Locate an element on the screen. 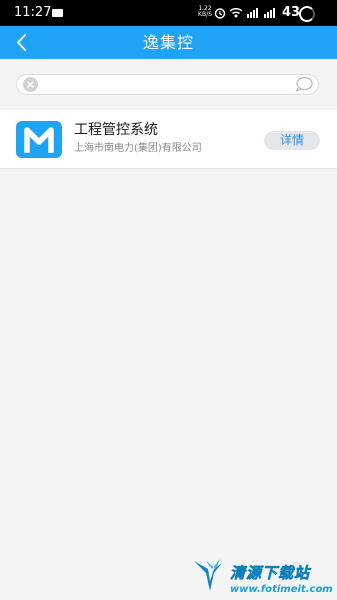 The width and height of the screenshot is (337, 600). clear-icon is located at coordinates (30, 84).